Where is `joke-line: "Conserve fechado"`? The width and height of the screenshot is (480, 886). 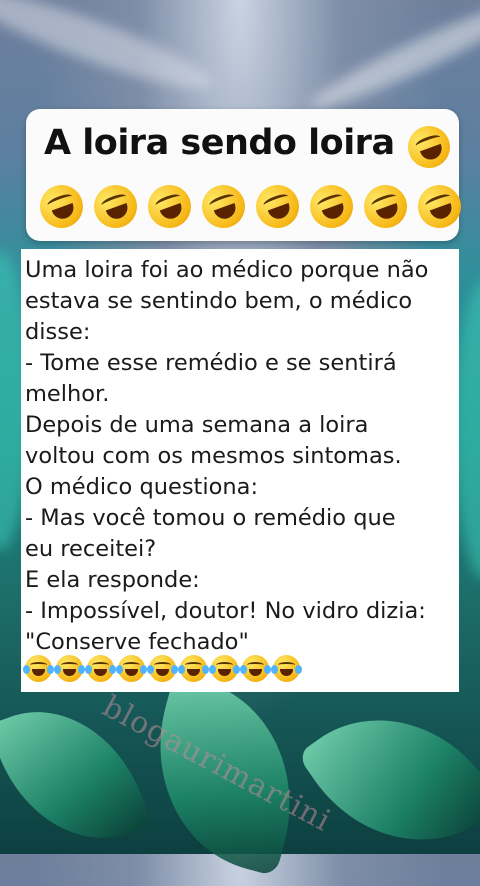
joke-line: "Conserve fechado" is located at coordinates (137, 642).